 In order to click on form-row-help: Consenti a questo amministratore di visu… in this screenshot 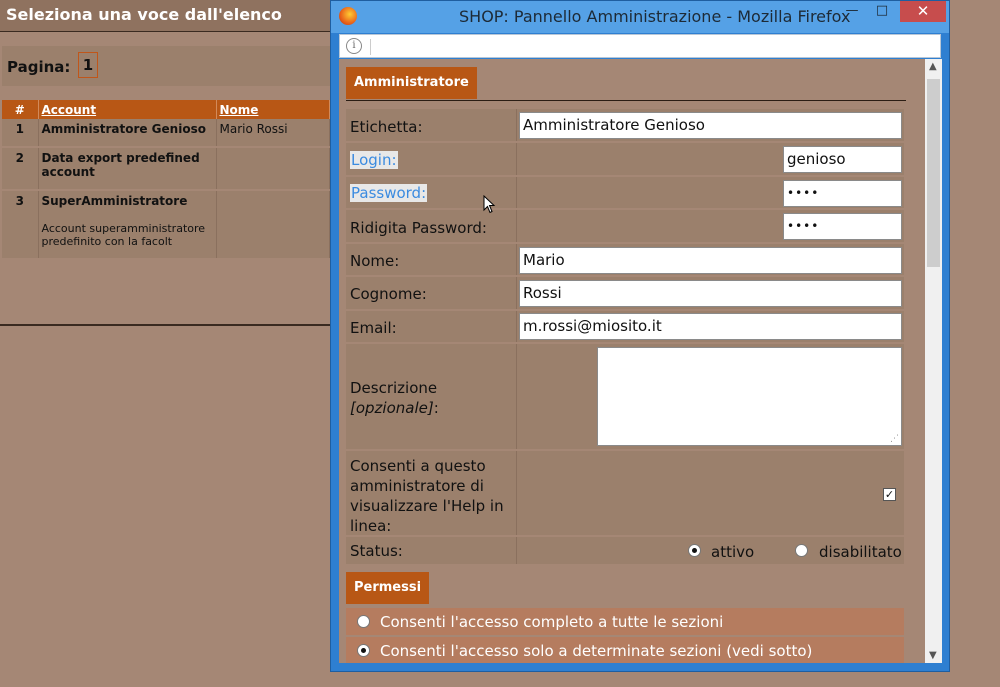, I will do `click(625, 494)`.